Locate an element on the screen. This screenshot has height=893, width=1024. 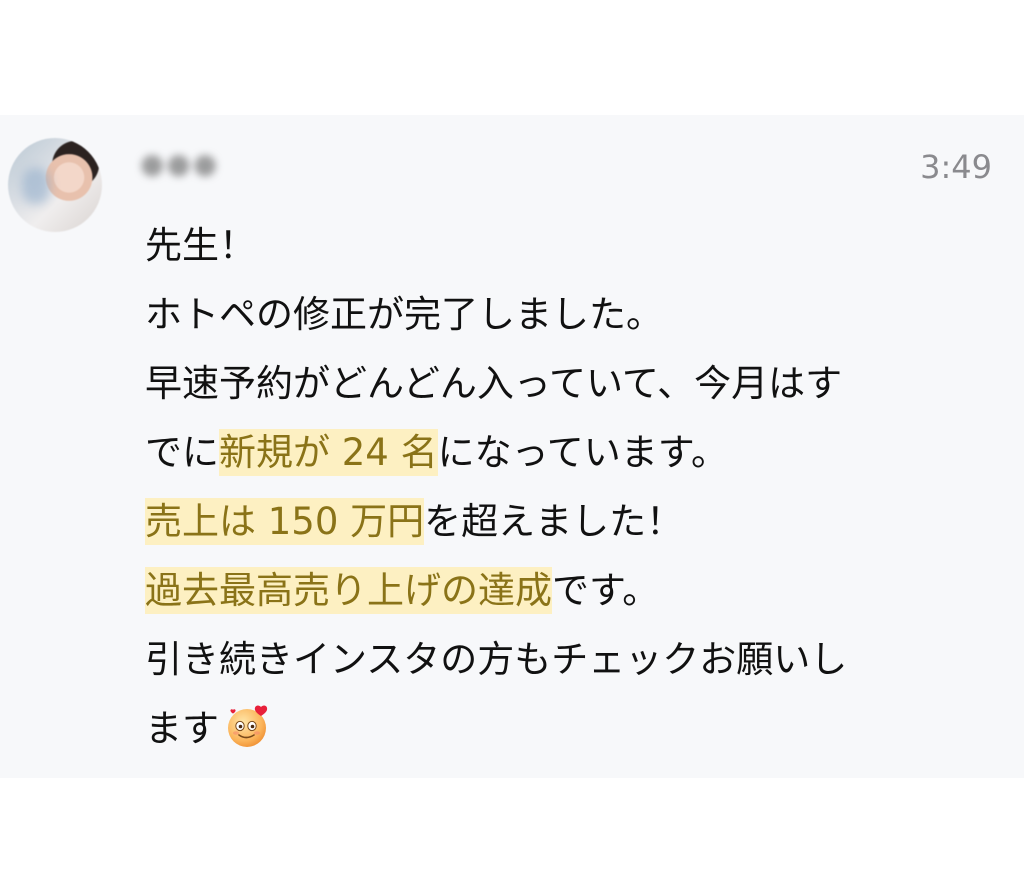
sender-name: ●●● is located at coordinates (180, 164).